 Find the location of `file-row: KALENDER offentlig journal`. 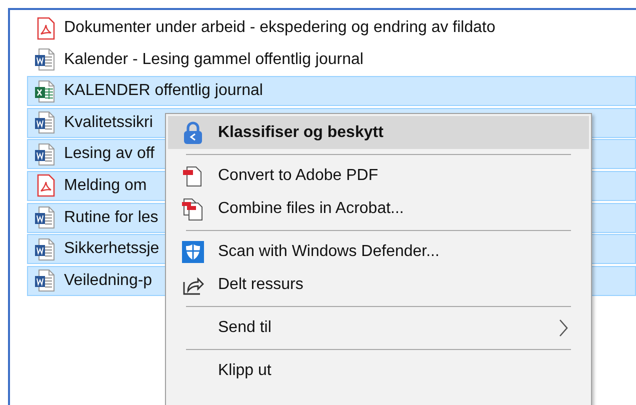

file-row: KALENDER offentlig journal is located at coordinates (331, 91).